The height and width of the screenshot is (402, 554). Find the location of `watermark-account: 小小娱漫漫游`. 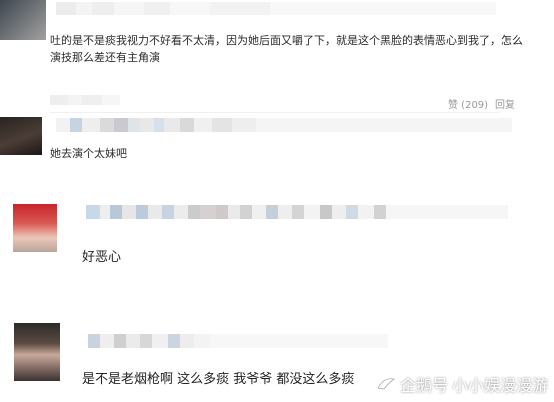

watermark-account: 小小娱漫漫游 is located at coordinates (499, 385).